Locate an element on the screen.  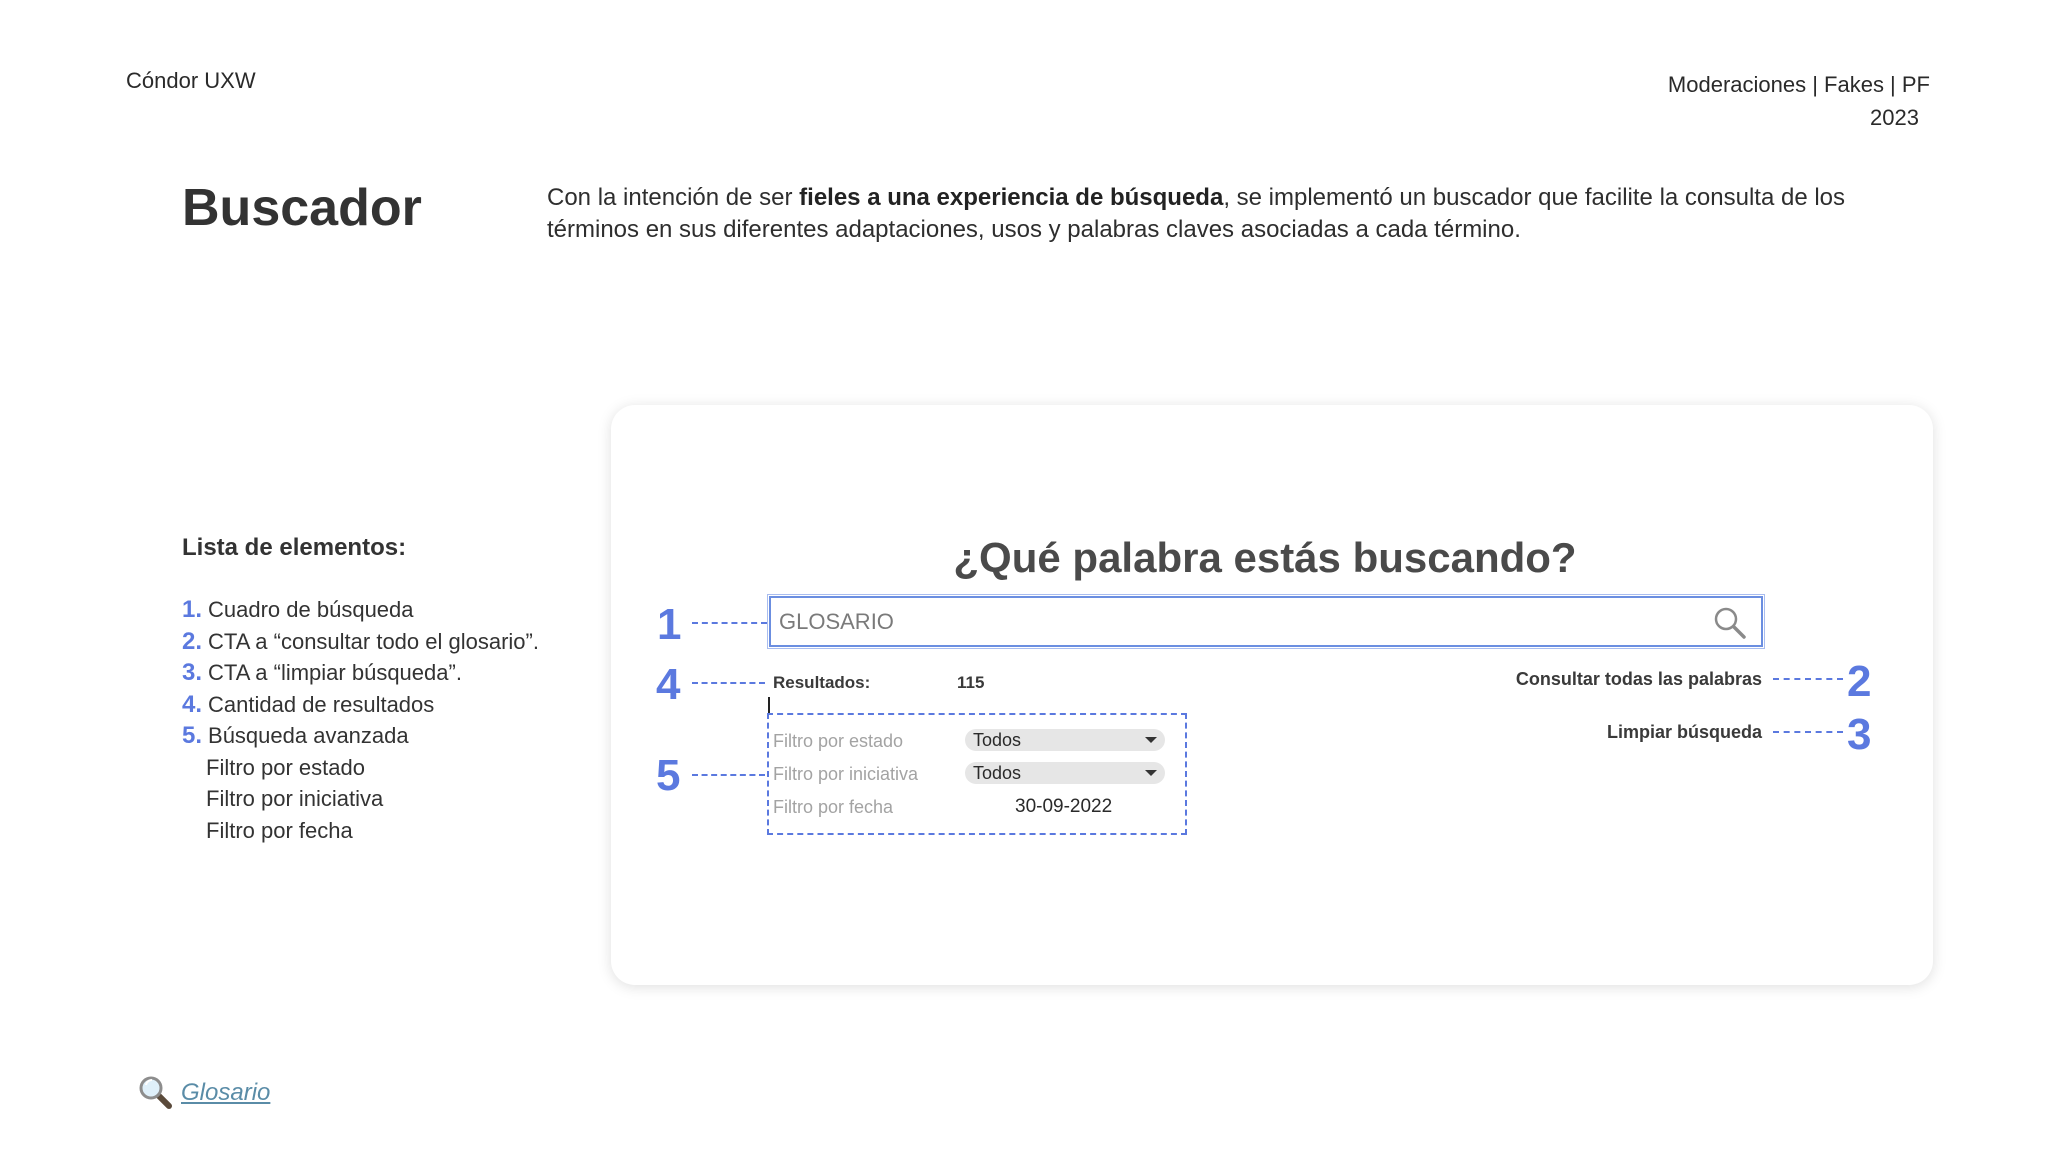
search-box is located at coordinates (1266, 621).